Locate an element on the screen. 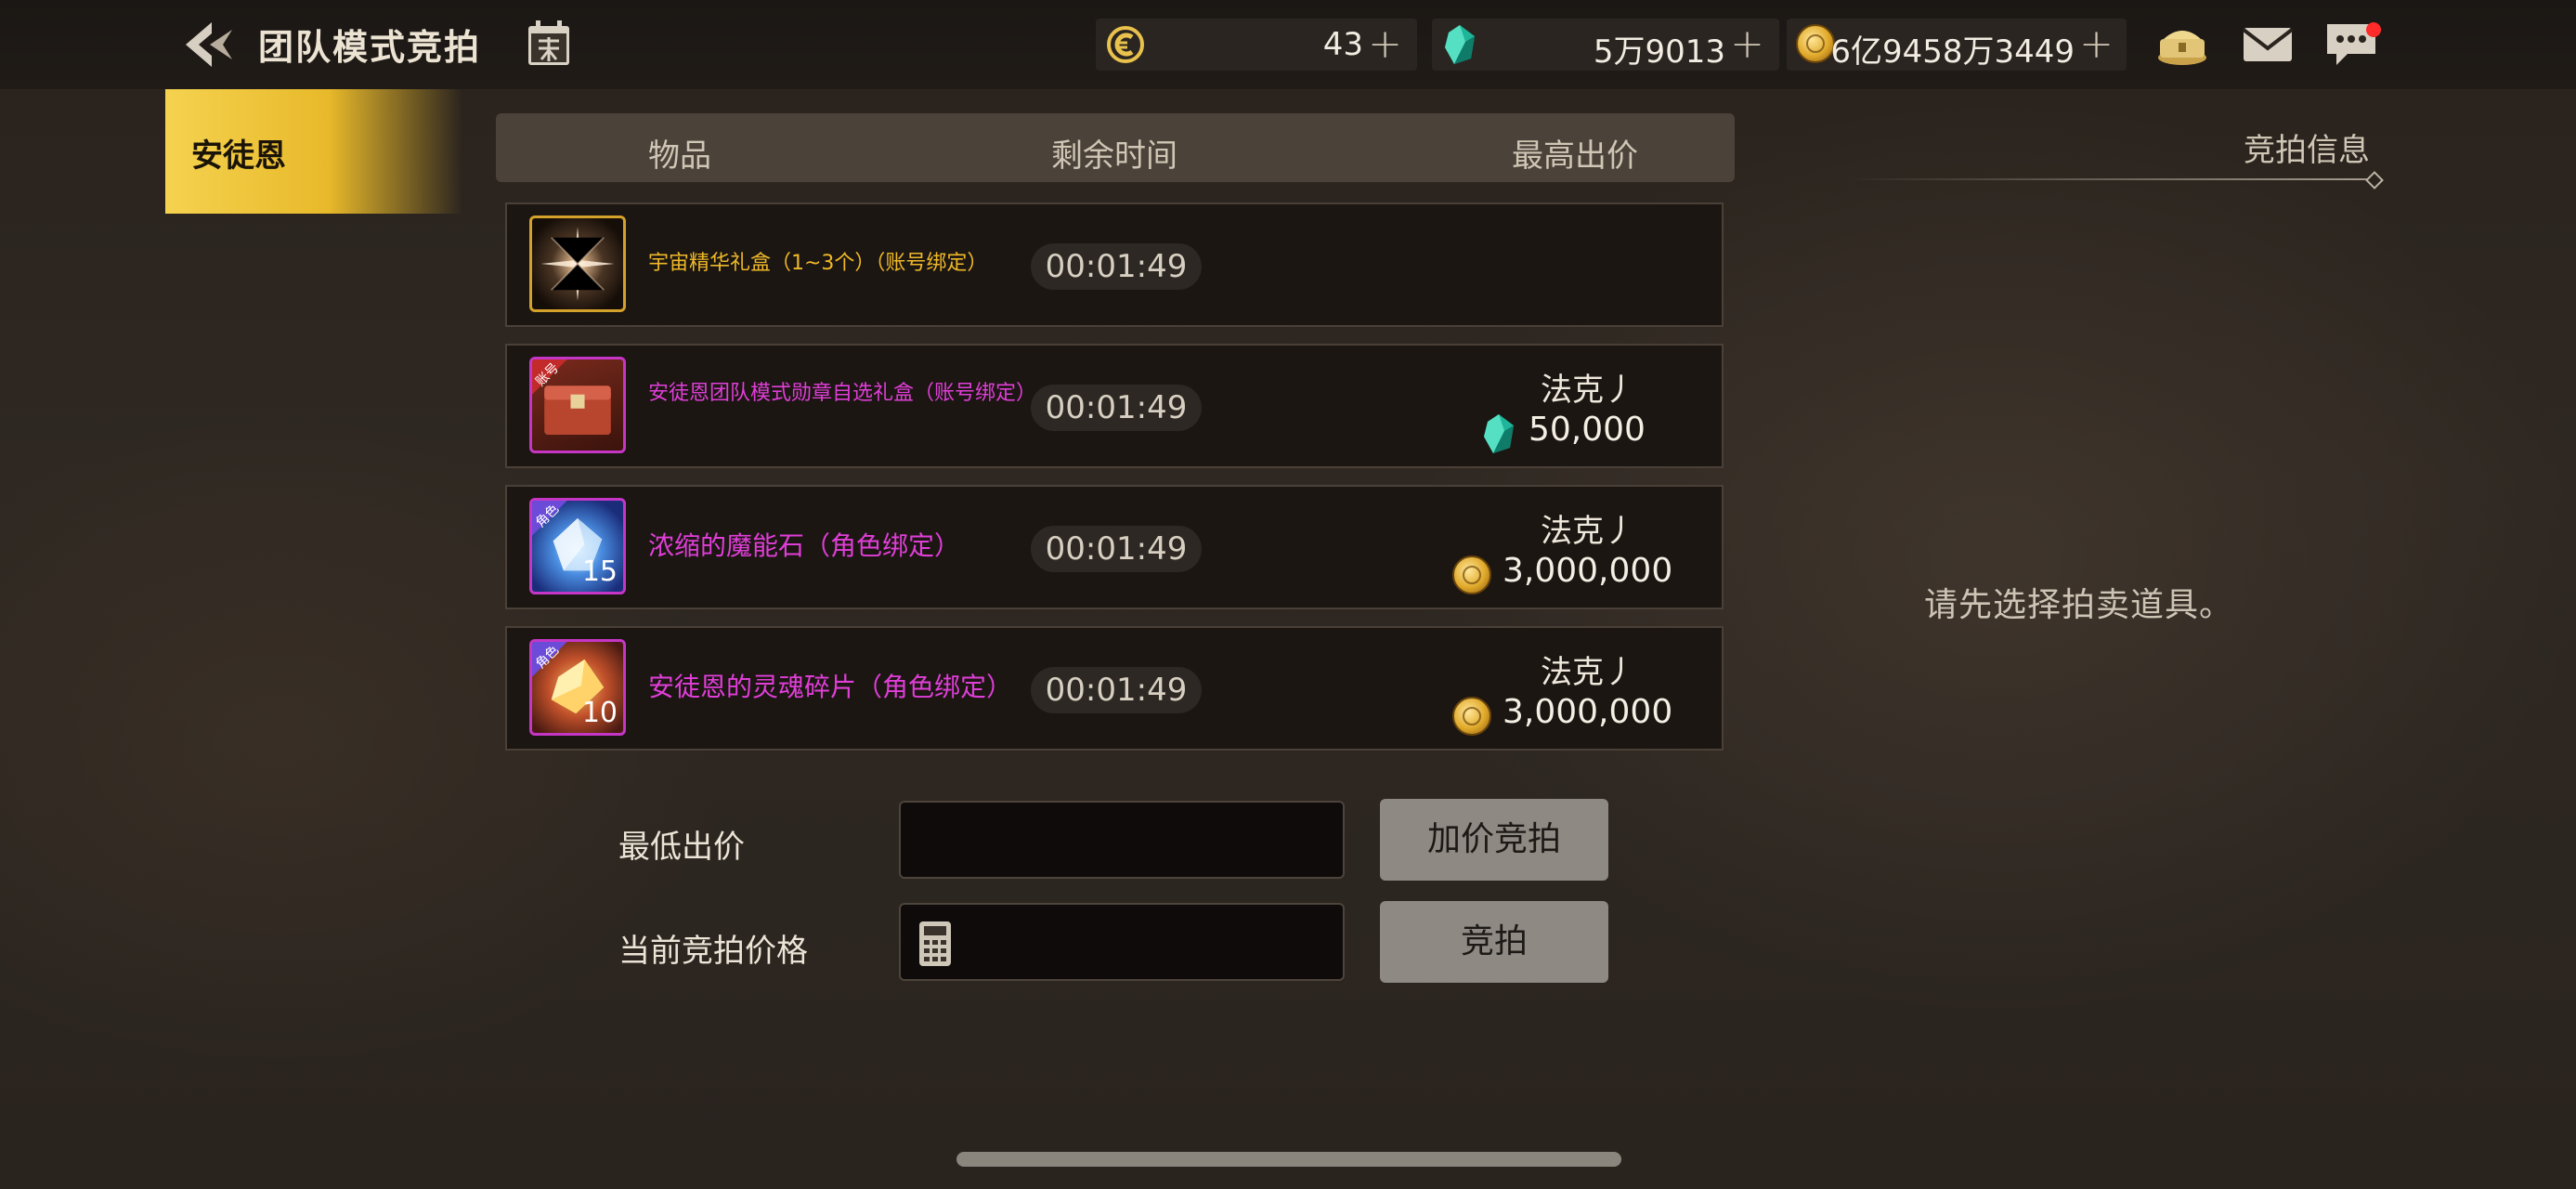 The image size is (2576, 1189). back-arrow-icon is located at coordinates (208, 45).